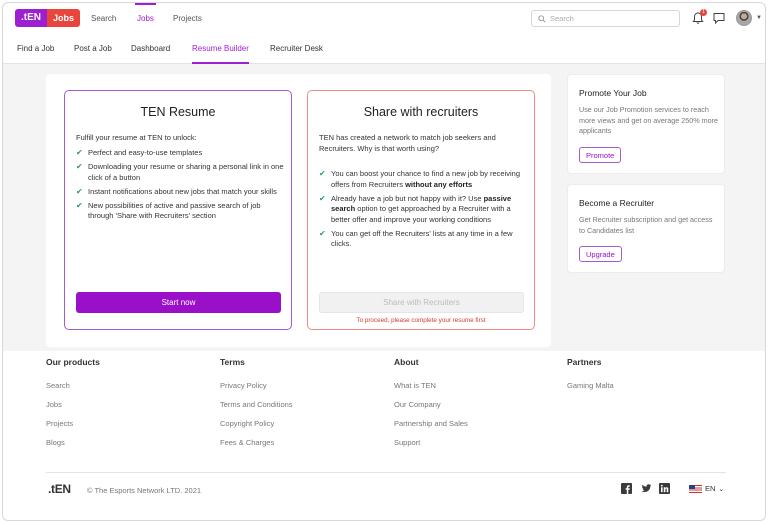  What do you see at coordinates (59, 489) in the screenshot?
I see `footer-logo: .tEN` at bounding box center [59, 489].